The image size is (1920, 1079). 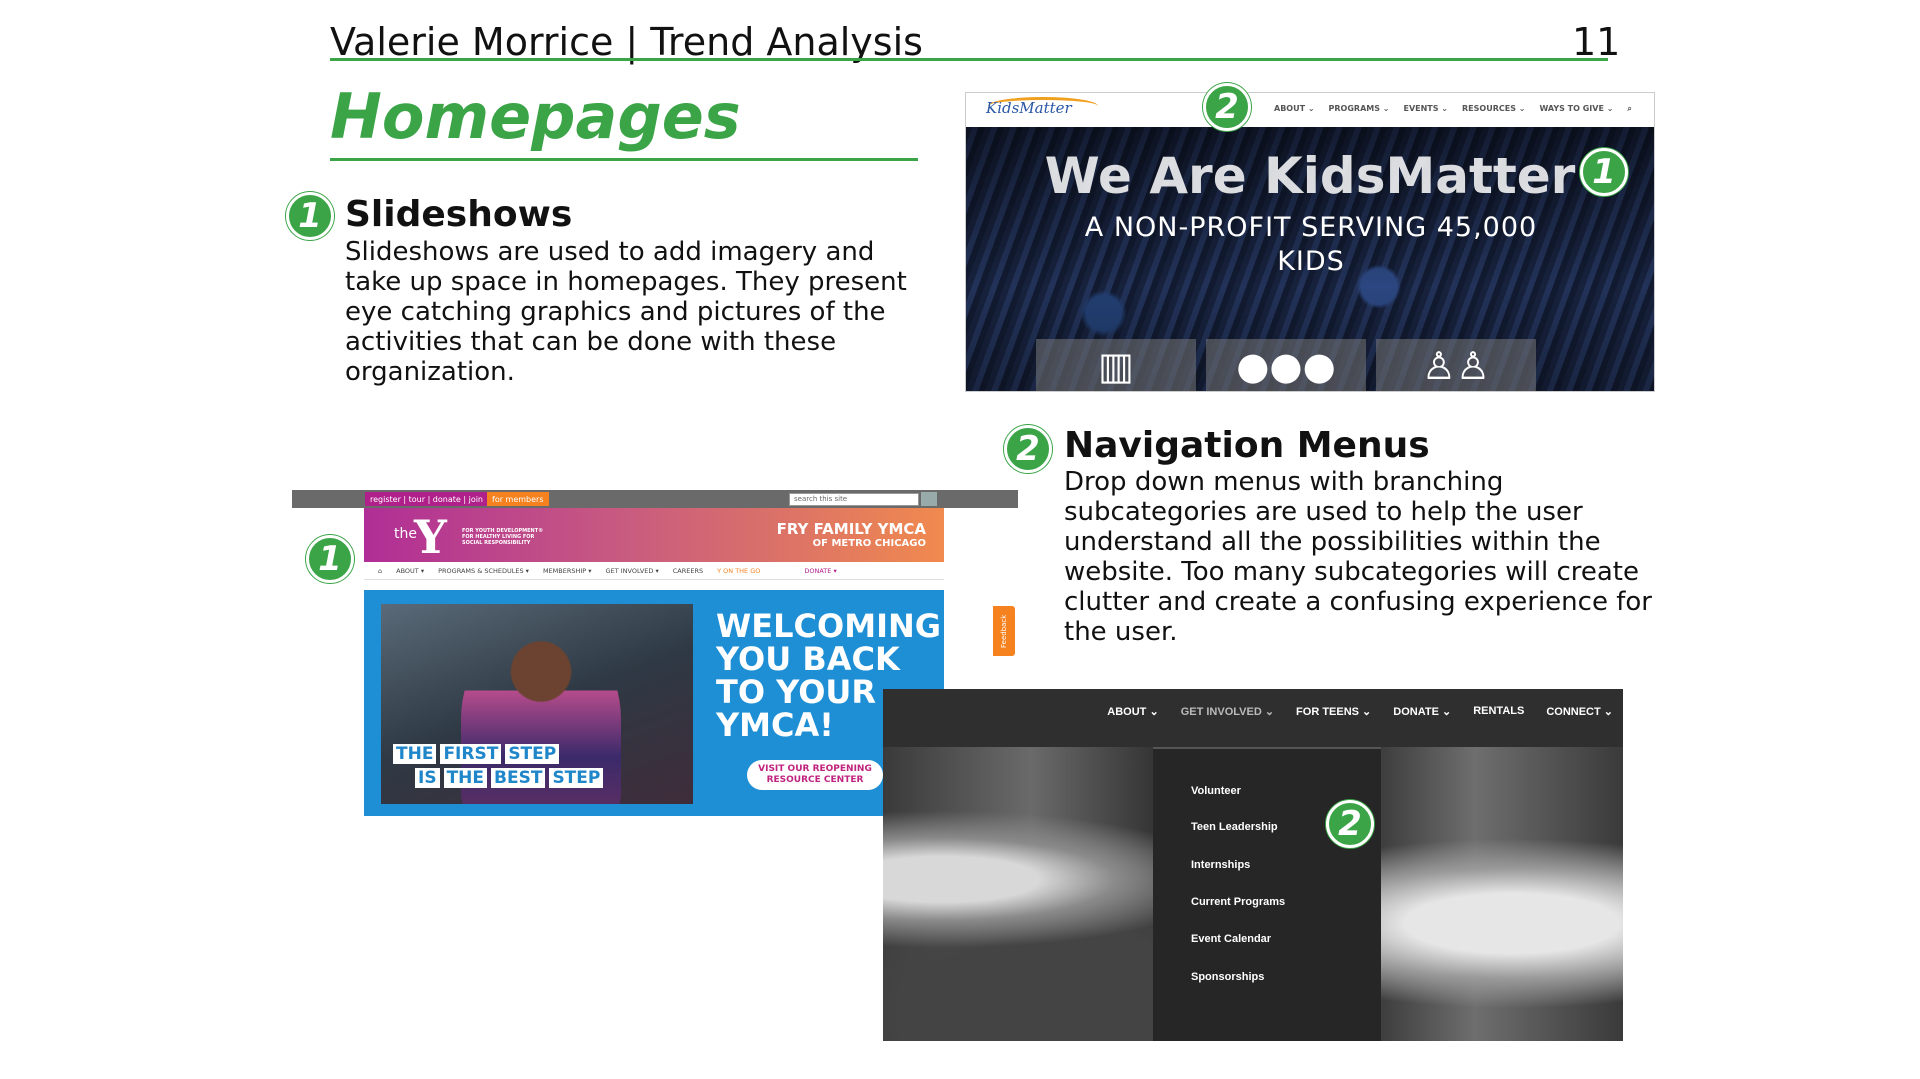 I want to click on nav-get-involved: GET INVOLVED ▾, so click(x=632, y=571).